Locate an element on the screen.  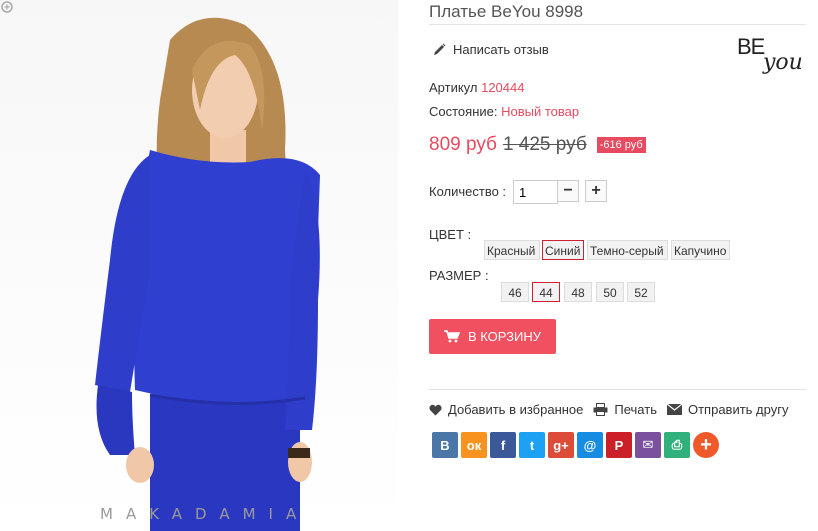
facebook-icon: f is located at coordinates (503, 445).